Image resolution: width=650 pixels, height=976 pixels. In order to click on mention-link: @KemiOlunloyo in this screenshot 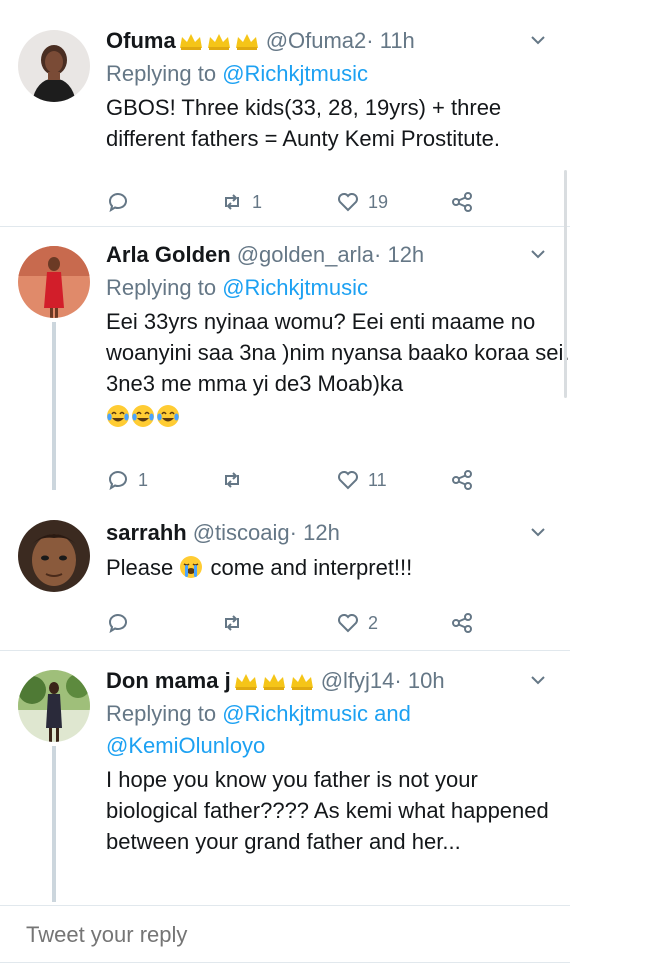, I will do `click(185, 745)`.